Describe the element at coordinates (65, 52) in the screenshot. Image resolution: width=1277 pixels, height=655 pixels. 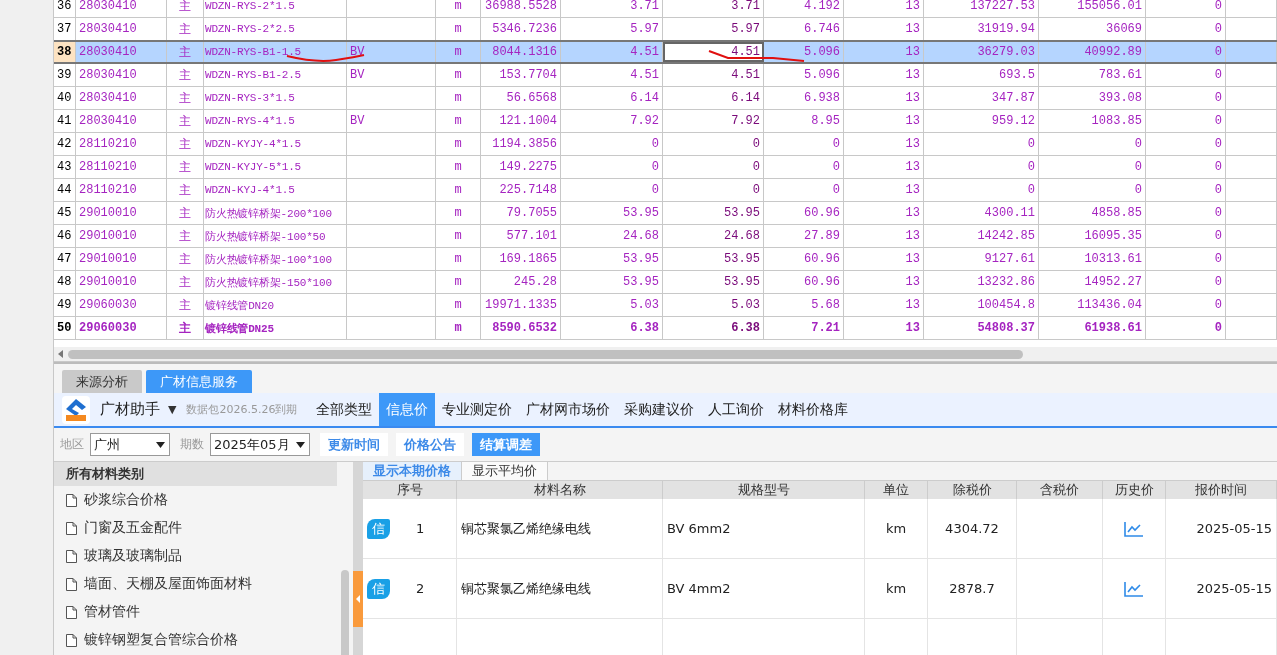
I see `row-number: 38` at that location.